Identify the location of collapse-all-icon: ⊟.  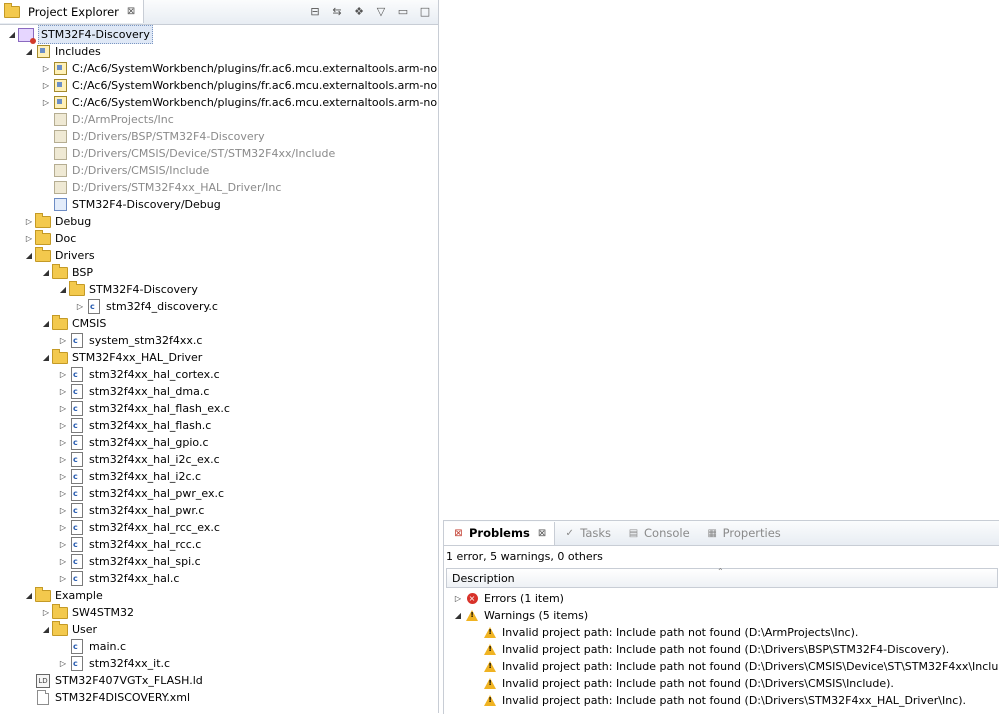
(315, 11).